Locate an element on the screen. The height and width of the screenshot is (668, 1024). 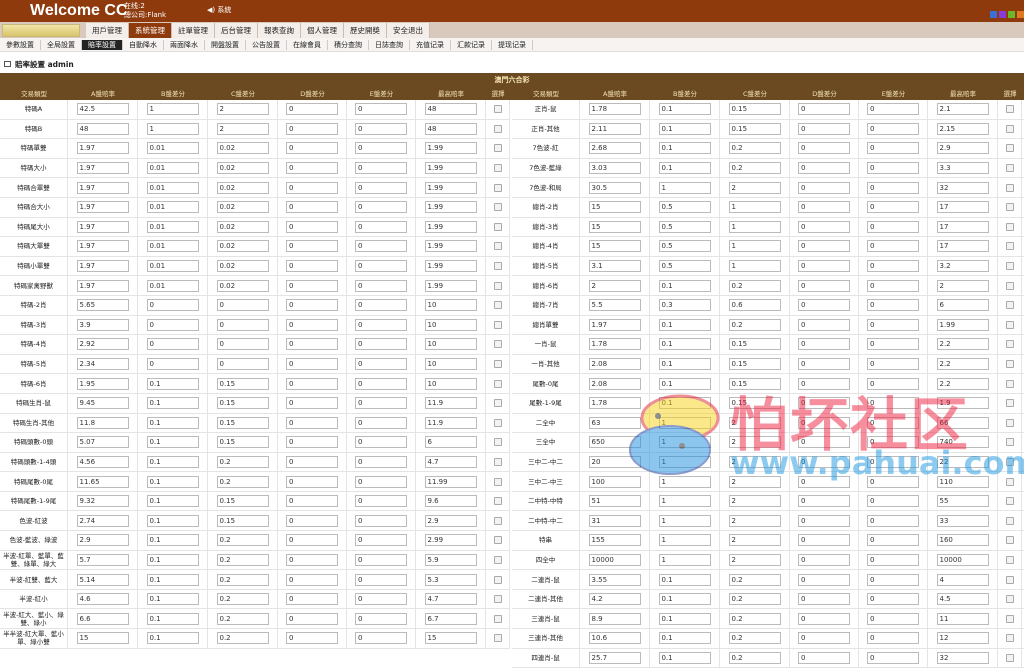
odds-input: 2.34 is located at coordinates (102, 364).